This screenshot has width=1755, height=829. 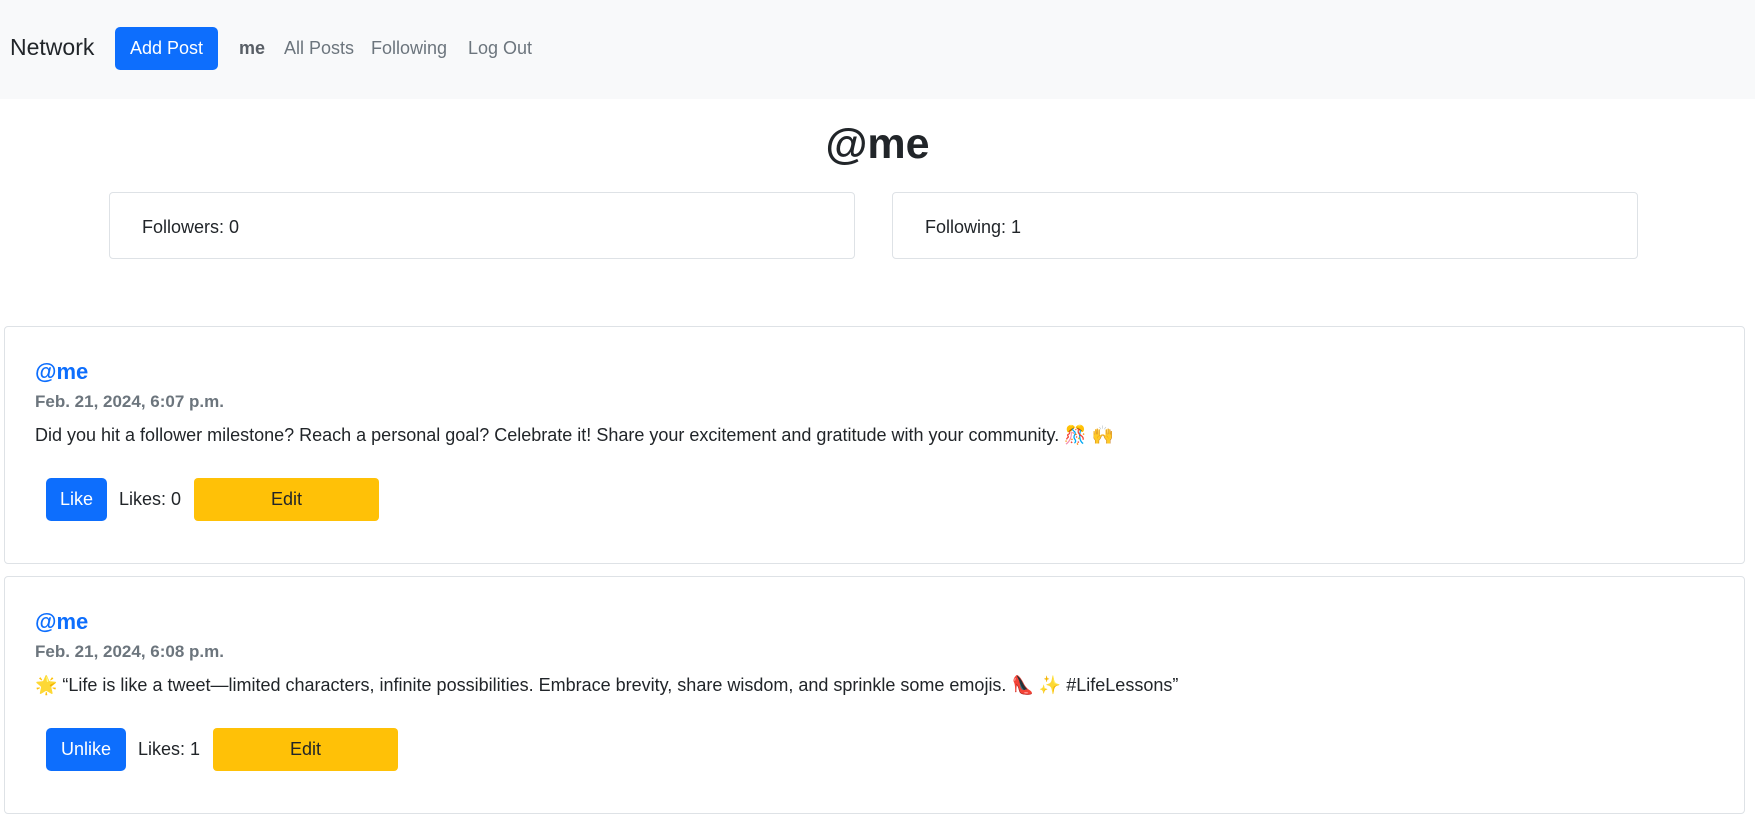 I want to click on nav-link-log-out: Log Out, so click(x=500, y=48).